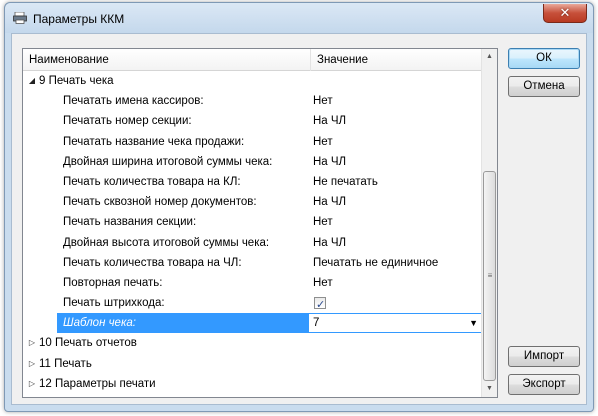 The height and width of the screenshot is (416, 598). I want to click on printer-icon, so click(20, 18).